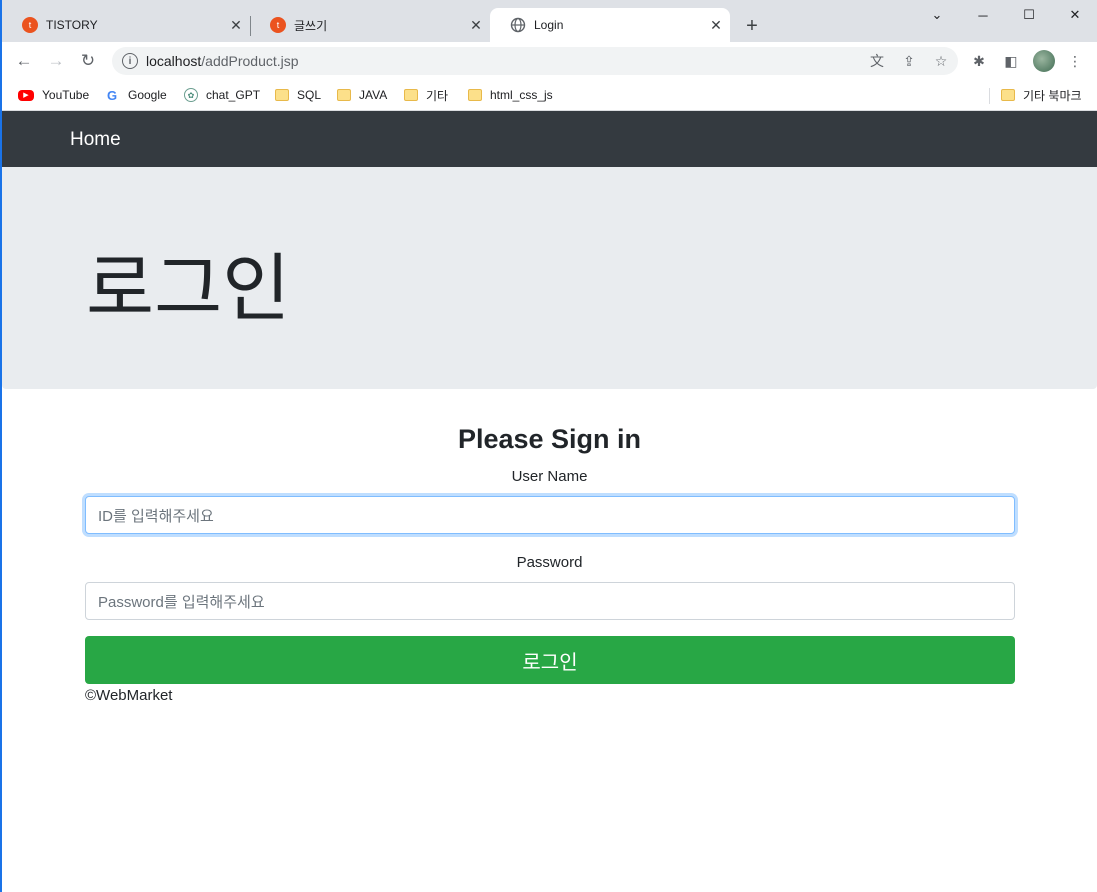 This screenshot has width=1097, height=892. What do you see at coordinates (72, 25) in the screenshot?
I see `tab-label: TISTORY` at bounding box center [72, 25].